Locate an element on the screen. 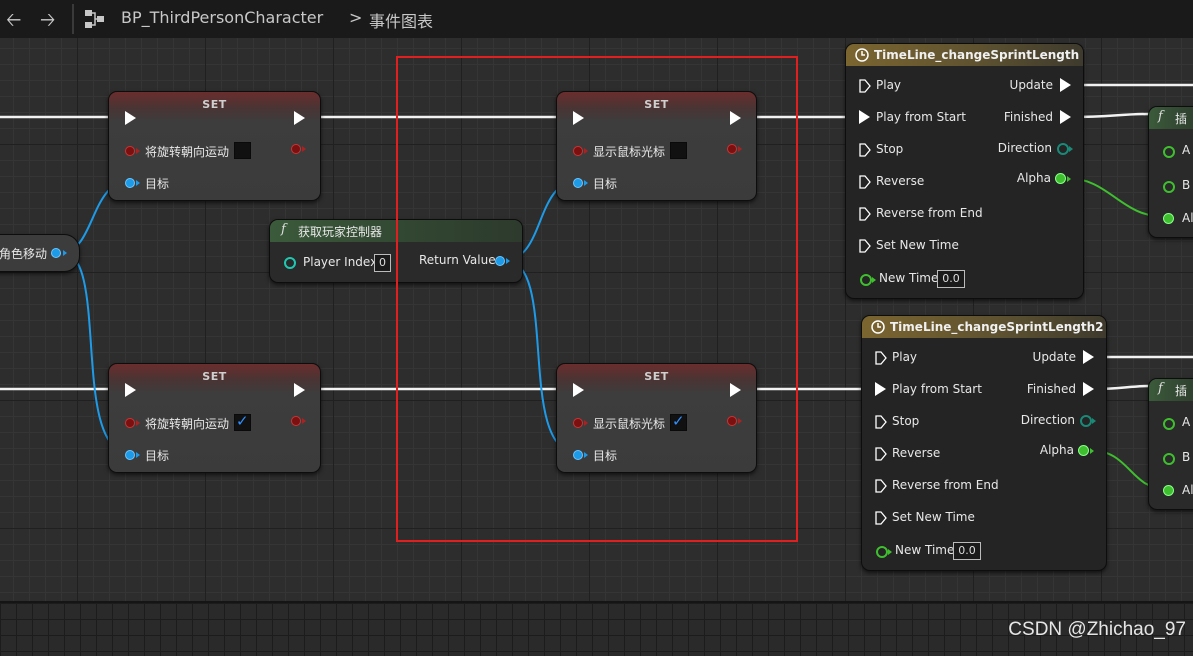 The height and width of the screenshot is (656, 1193). node-title: 获取玩家控制器 is located at coordinates (340, 232).